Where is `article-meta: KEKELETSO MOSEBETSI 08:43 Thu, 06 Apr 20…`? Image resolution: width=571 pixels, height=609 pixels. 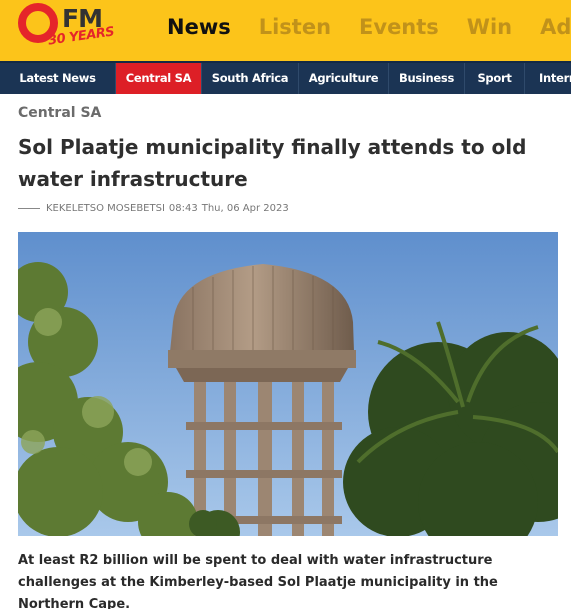 article-meta: KEKELETSO MOSEBETSI 08:43 Thu, 06 Apr 20… is located at coordinates (153, 208).